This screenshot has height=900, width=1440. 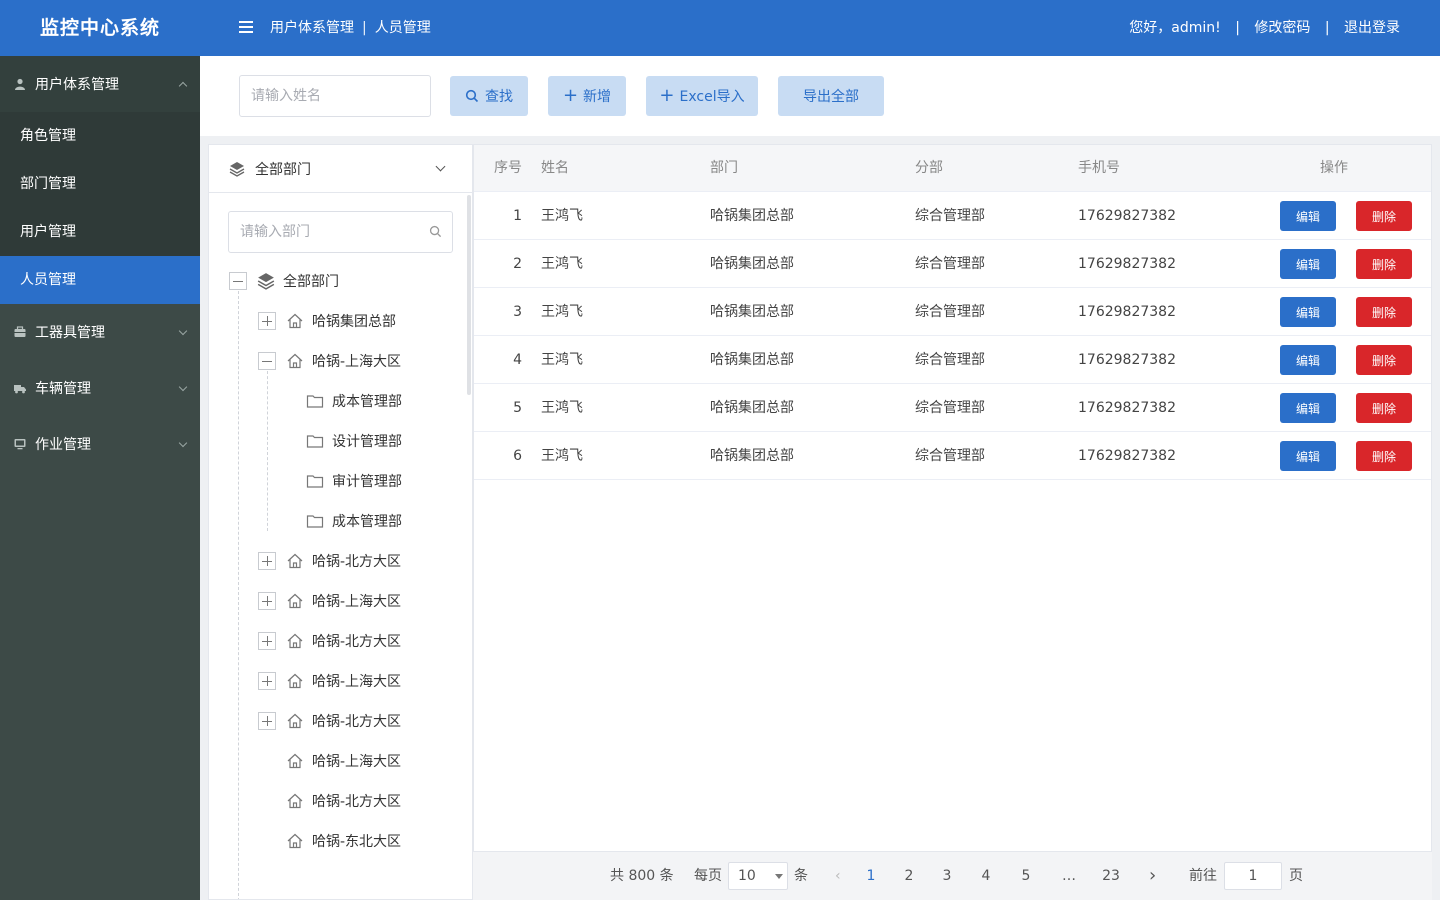 I want to click on tree-node: 哈锅-东北大区, so click(x=343, y=841).